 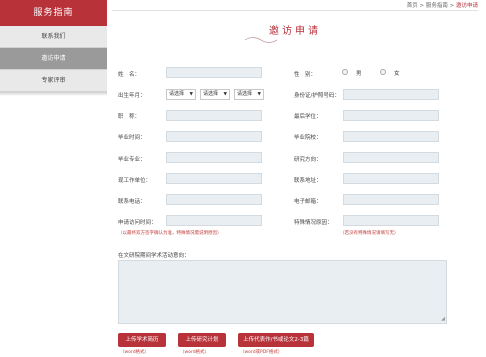 What do you see at coordinates (214, 199) in the screenshot?
I see `phone-input` at bounding box center [214, 199].